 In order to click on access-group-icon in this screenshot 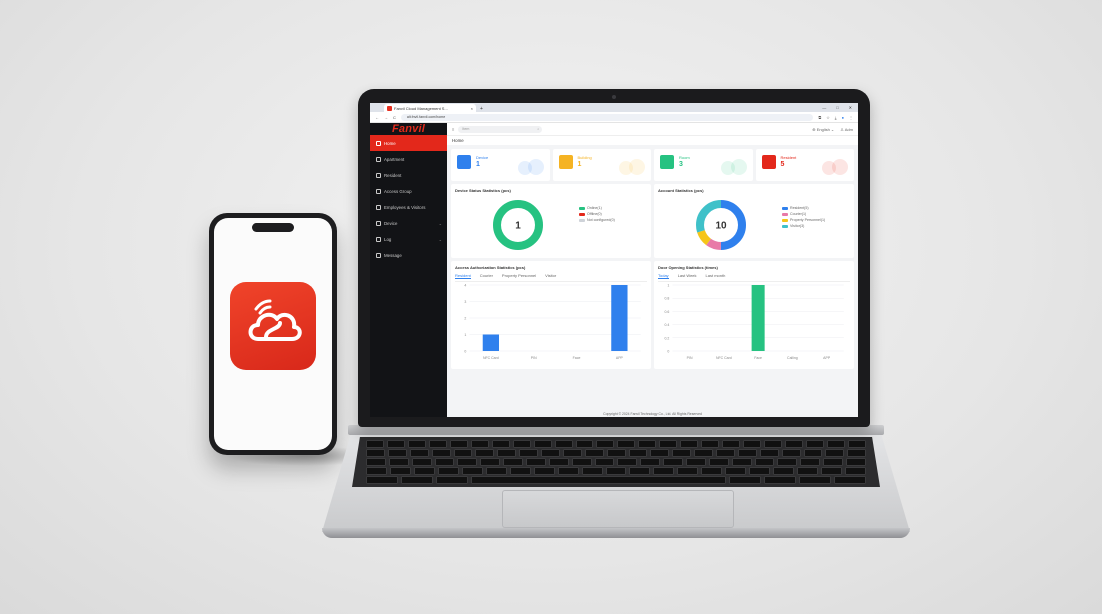, I will do `click(378, 191)`.